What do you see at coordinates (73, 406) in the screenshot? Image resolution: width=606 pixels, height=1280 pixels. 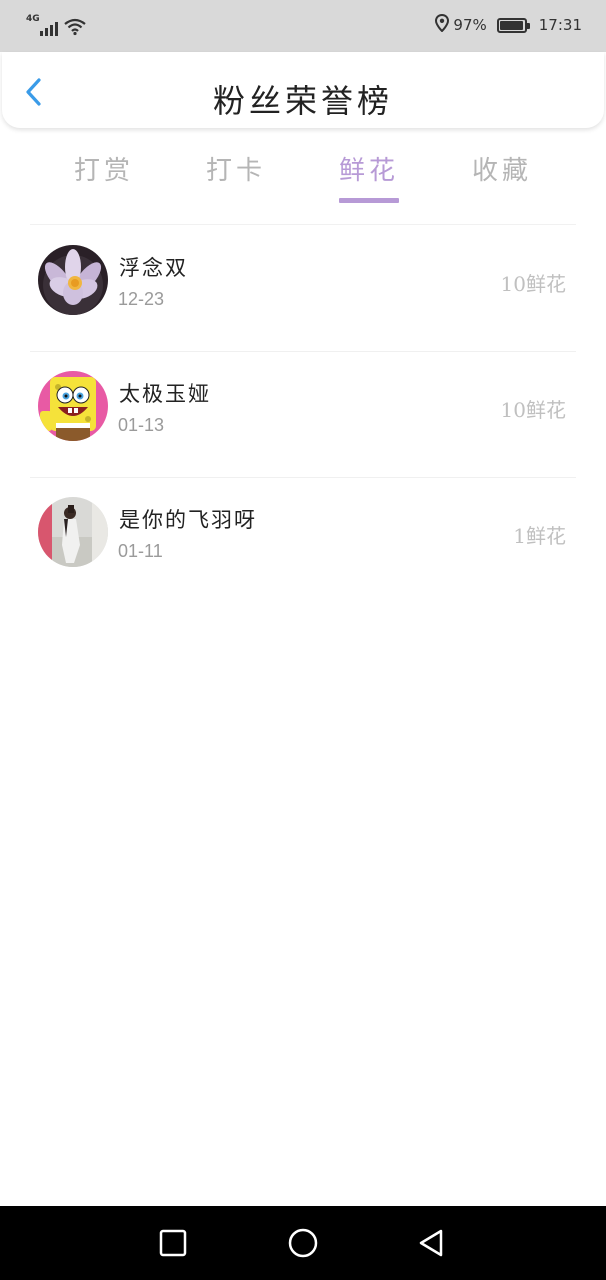 I see `spongebob-avatar` at bounding box center [73, 406].